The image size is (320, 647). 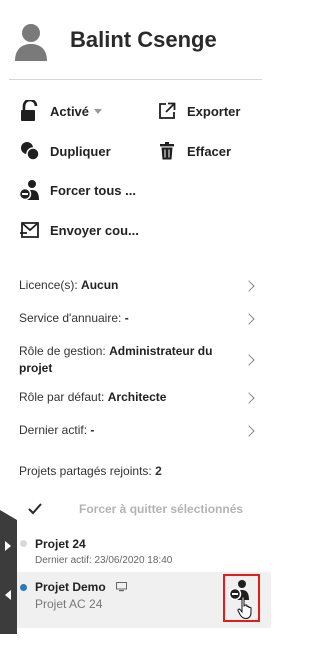 What do you see at coordinates (53, 430) in the screenshot?
I see `last-active-label: Dernier actif:` at bounding box center [53, 430].